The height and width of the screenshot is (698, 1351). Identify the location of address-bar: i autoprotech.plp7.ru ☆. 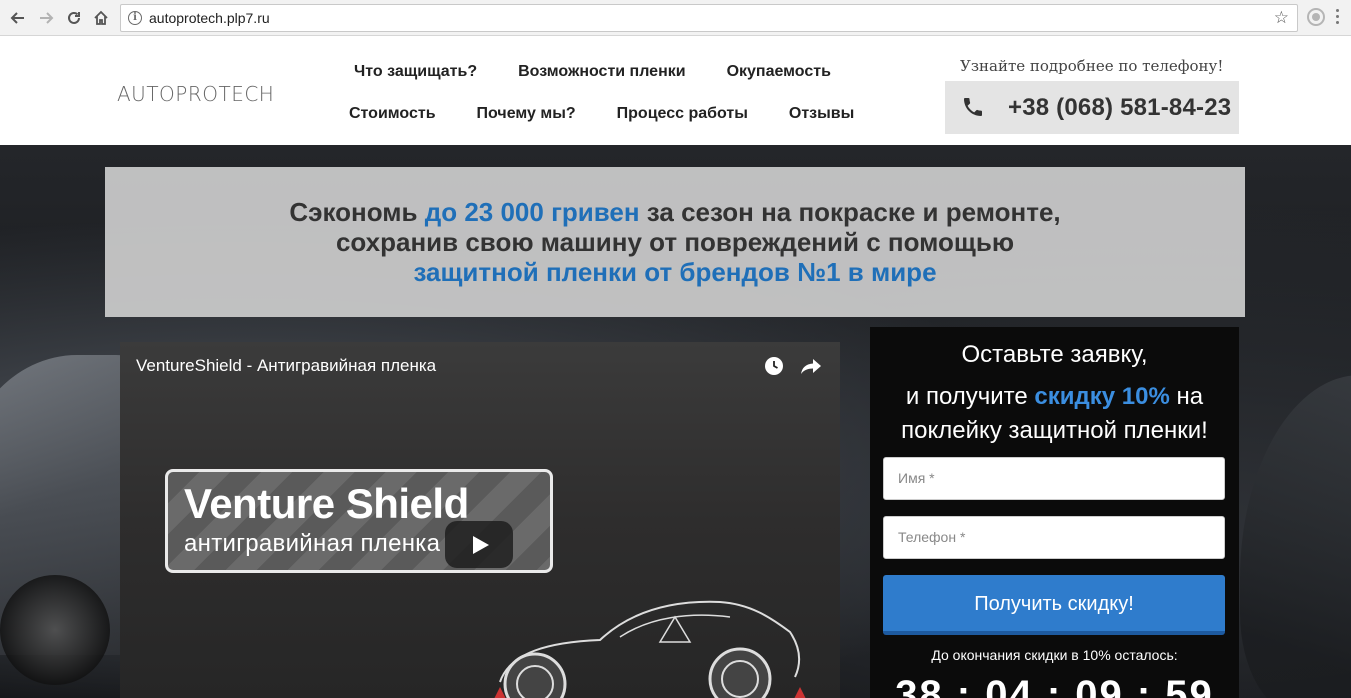
(709, 18).